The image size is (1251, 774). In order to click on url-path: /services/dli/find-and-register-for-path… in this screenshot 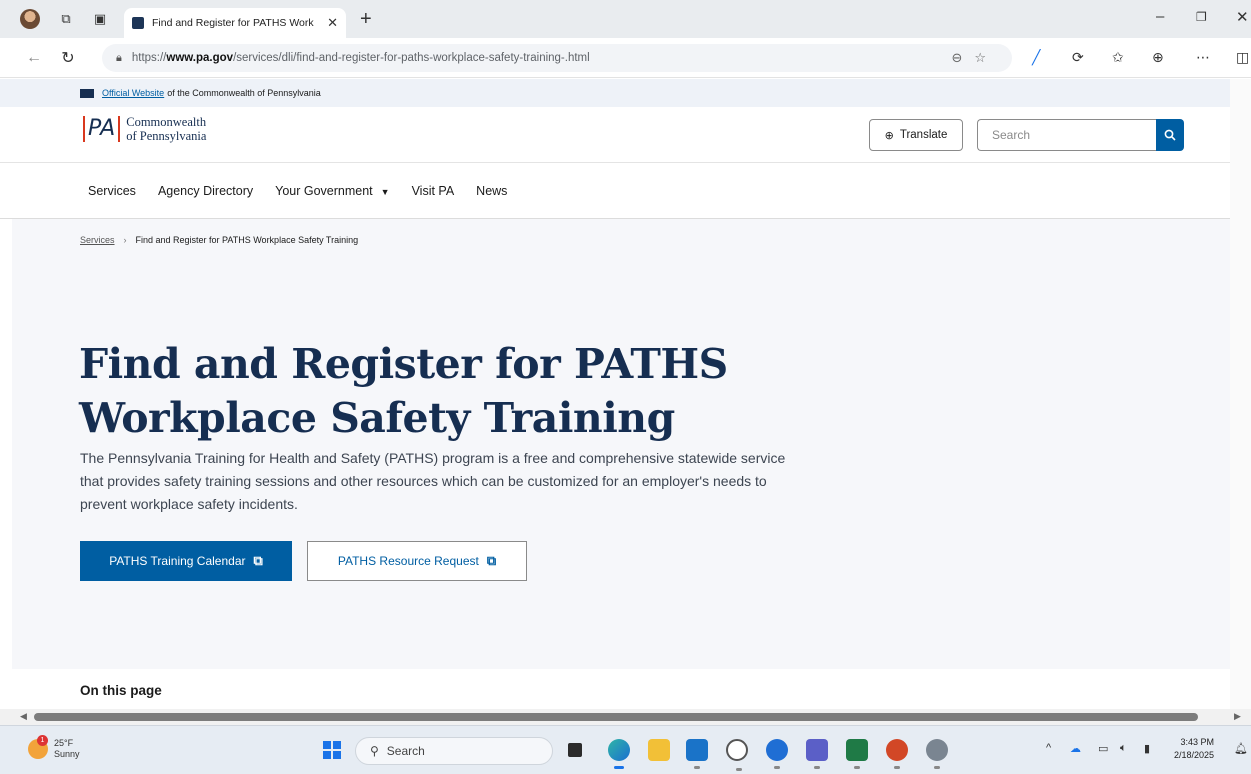, I will do `click(411, 58)`.